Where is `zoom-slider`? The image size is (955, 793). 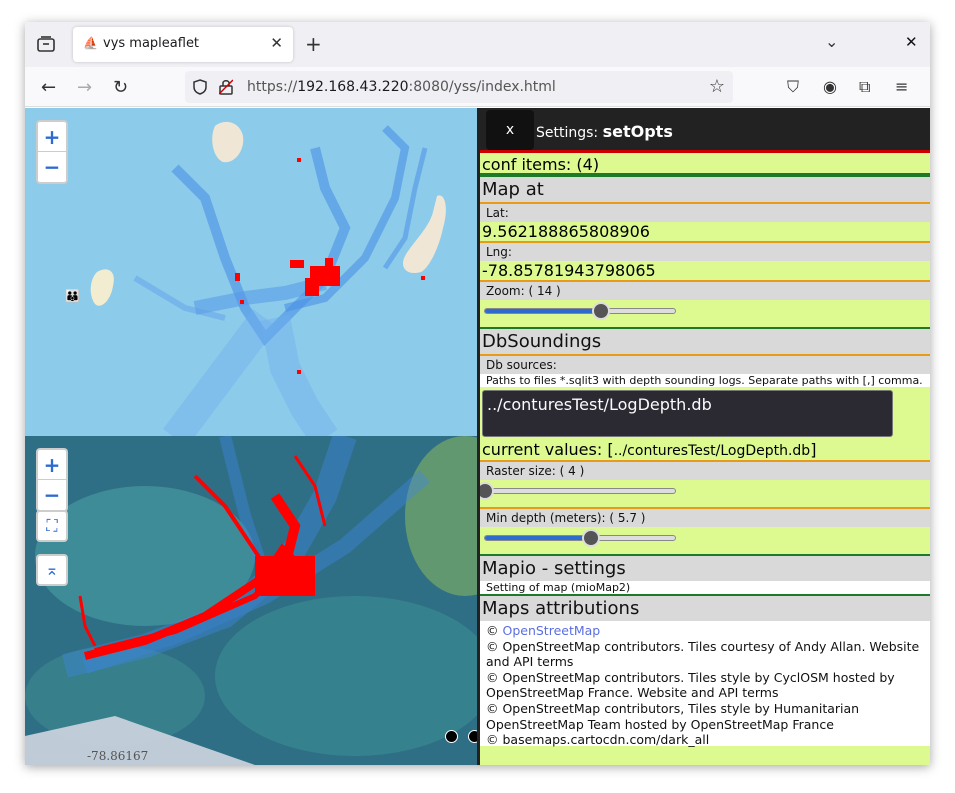 zoom-slider is located at coordinates (580, 311).